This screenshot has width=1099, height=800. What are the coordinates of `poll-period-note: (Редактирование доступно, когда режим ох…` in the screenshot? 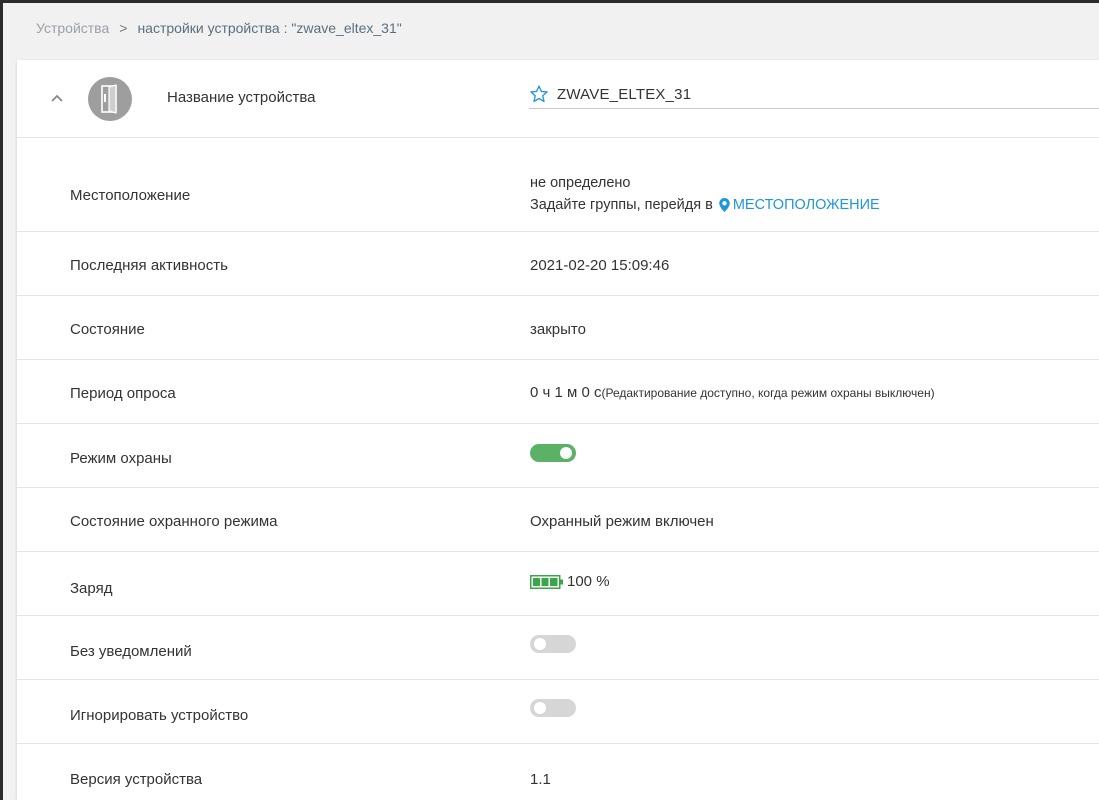 It's located at (768, 393).